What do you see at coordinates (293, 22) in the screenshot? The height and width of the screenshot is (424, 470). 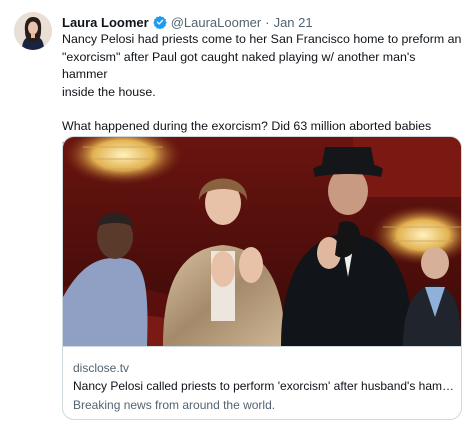 I see `timestamp: Jan 21` at bounding box center [293, 22].